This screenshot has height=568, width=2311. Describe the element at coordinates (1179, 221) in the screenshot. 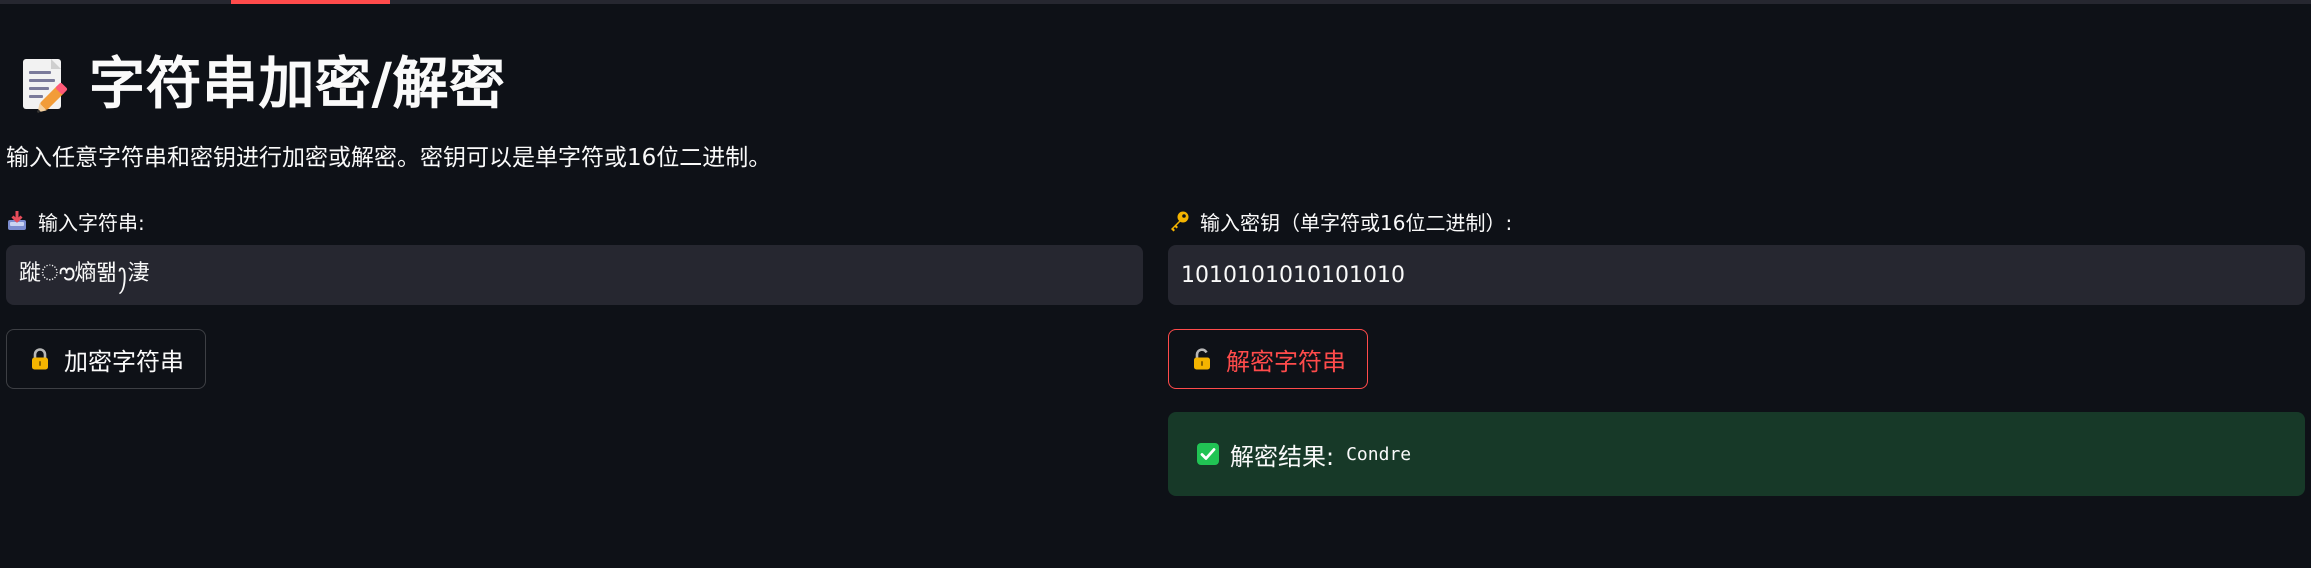

I see `key-icon` at that location.